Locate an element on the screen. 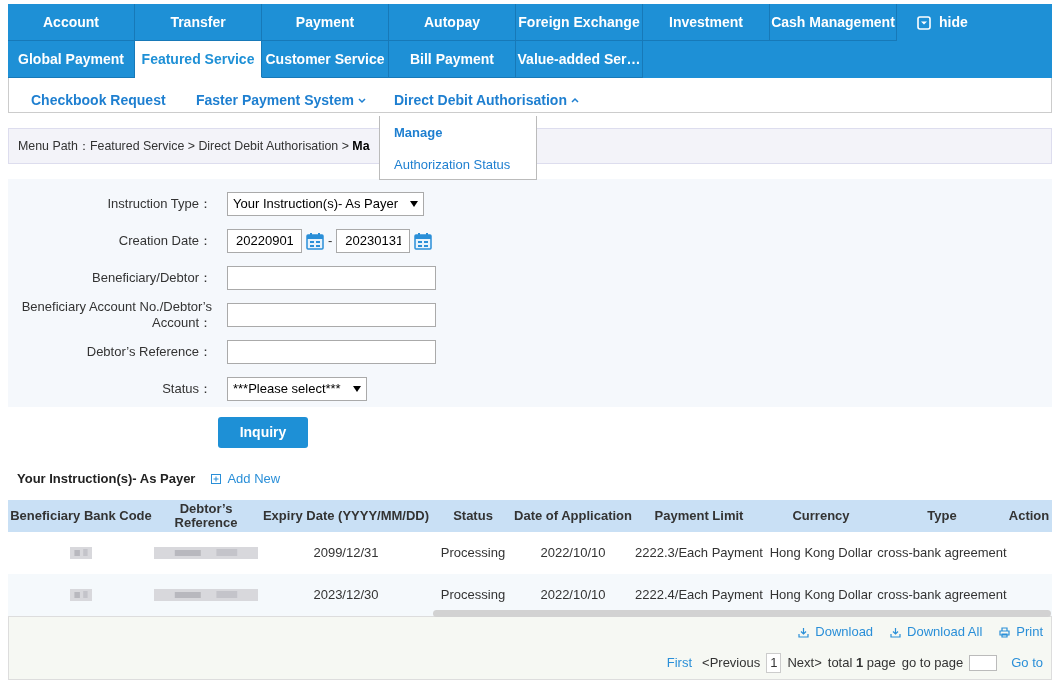  column-header: Expiry Date (YYYY/MM/DD) is located at coordinates (346, 516).